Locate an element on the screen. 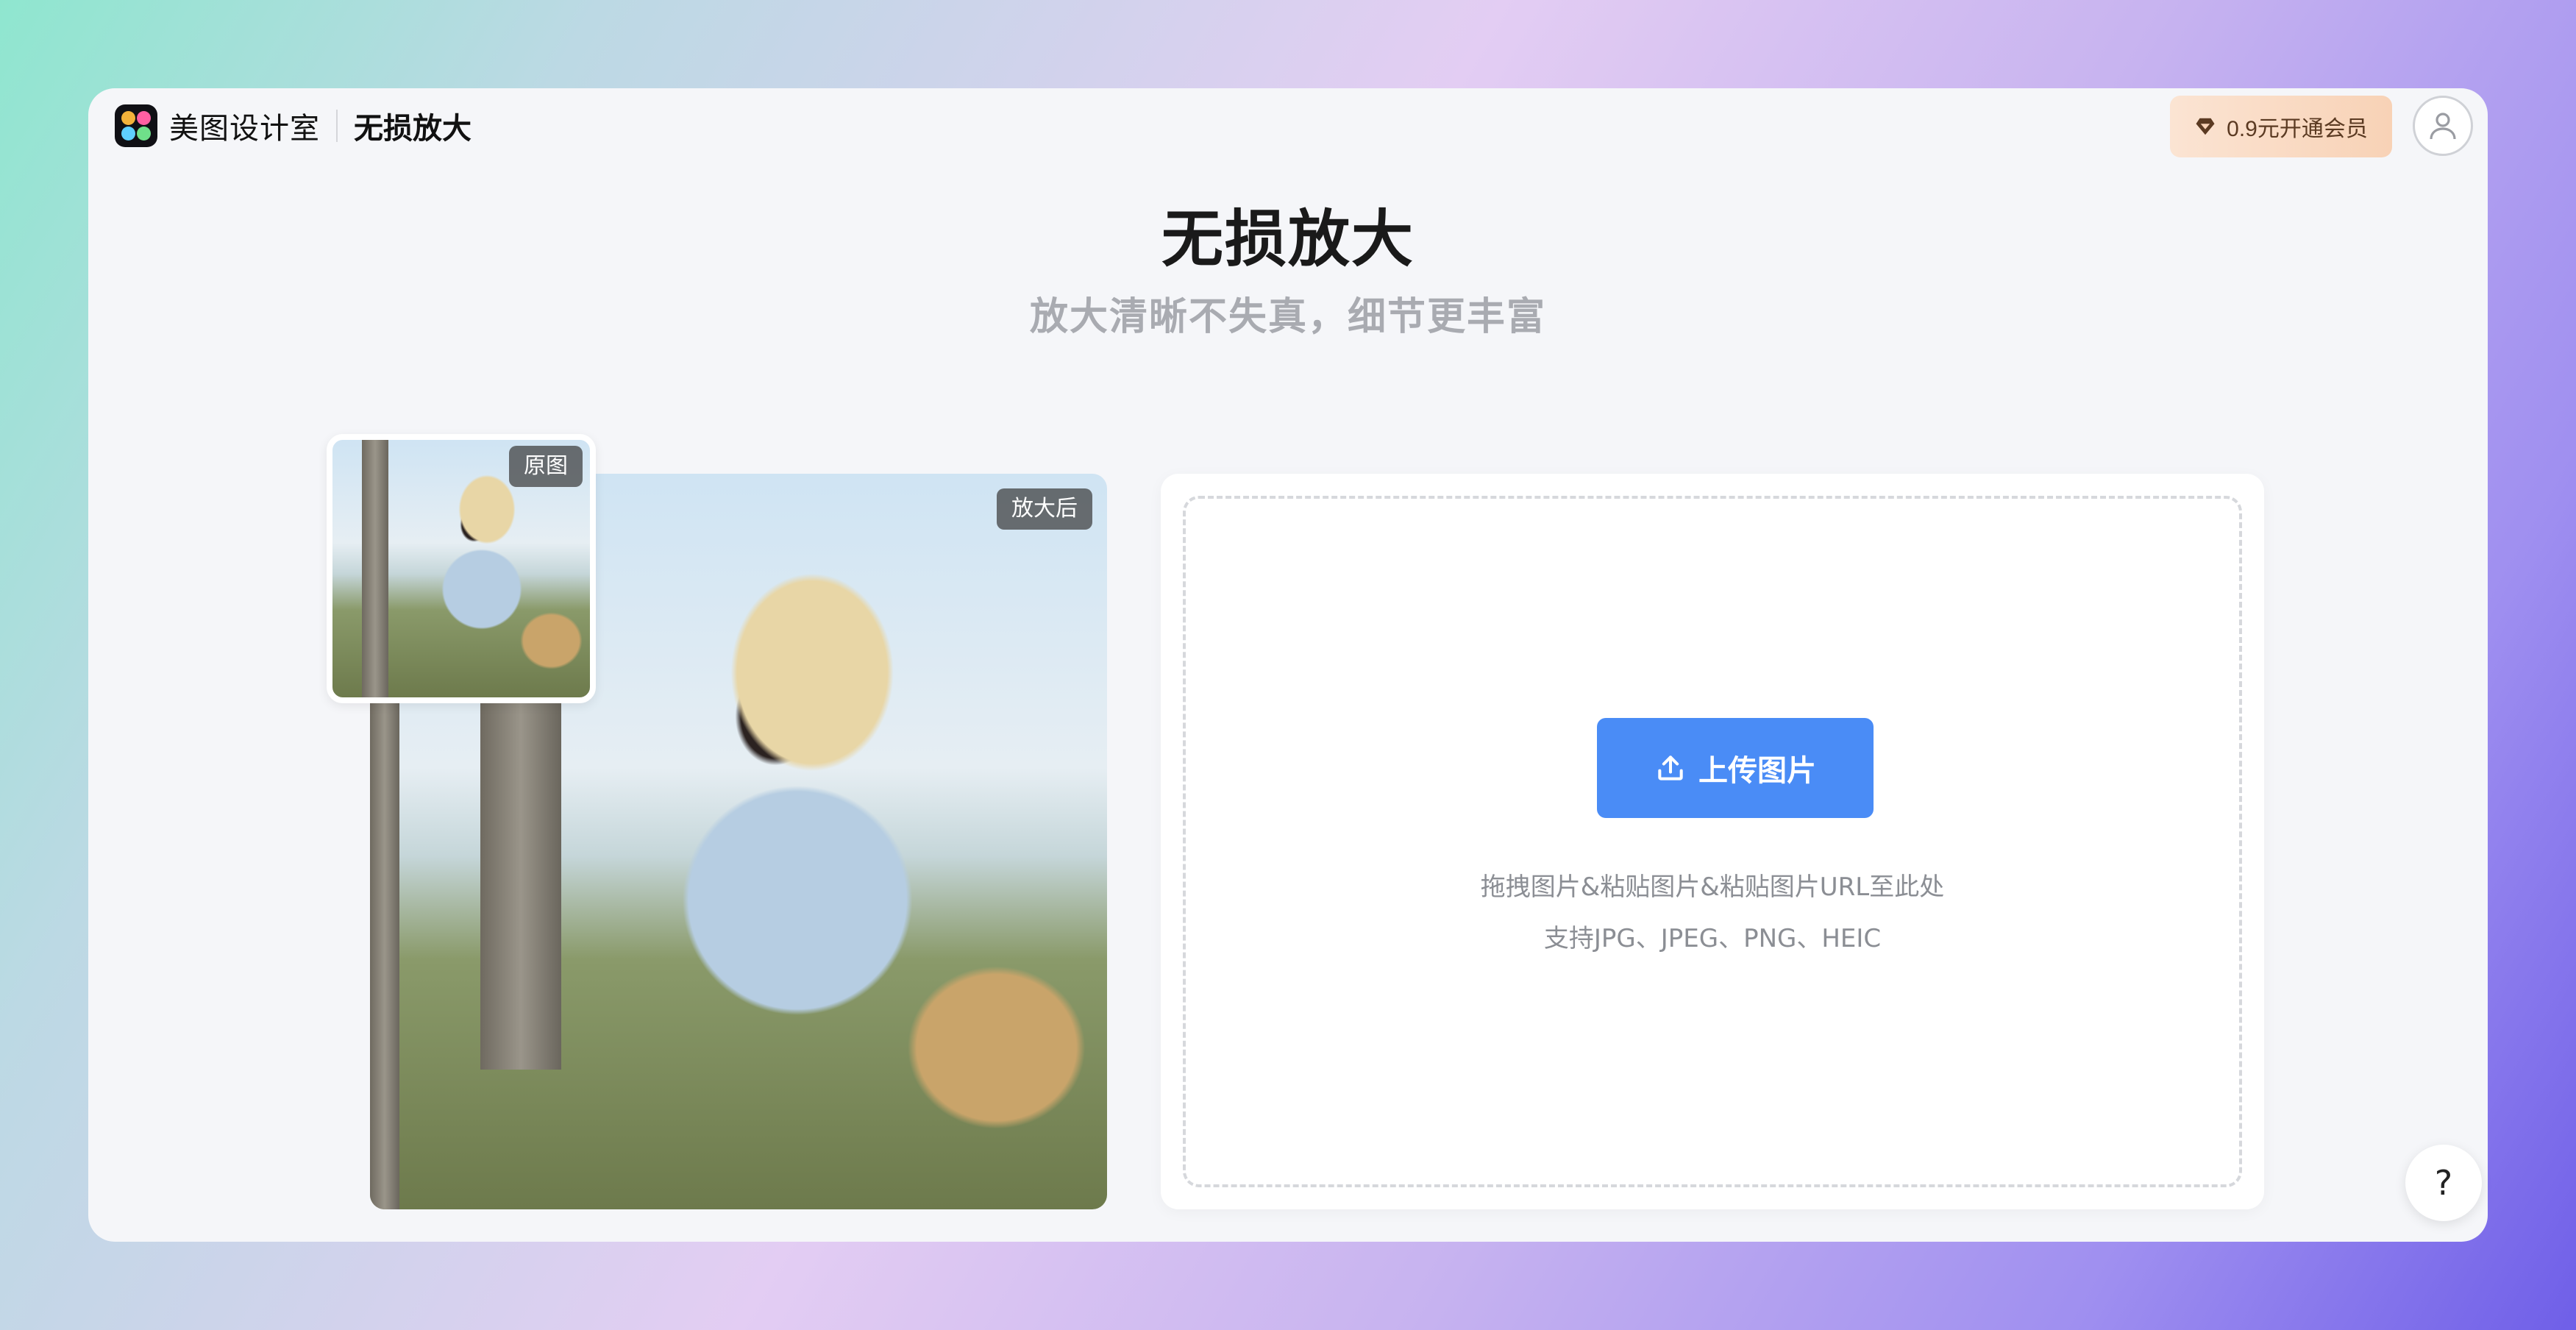 This screenshot has width=2576, height=1330. page-title: 无损放大 is located at coordinates (1288, 239).